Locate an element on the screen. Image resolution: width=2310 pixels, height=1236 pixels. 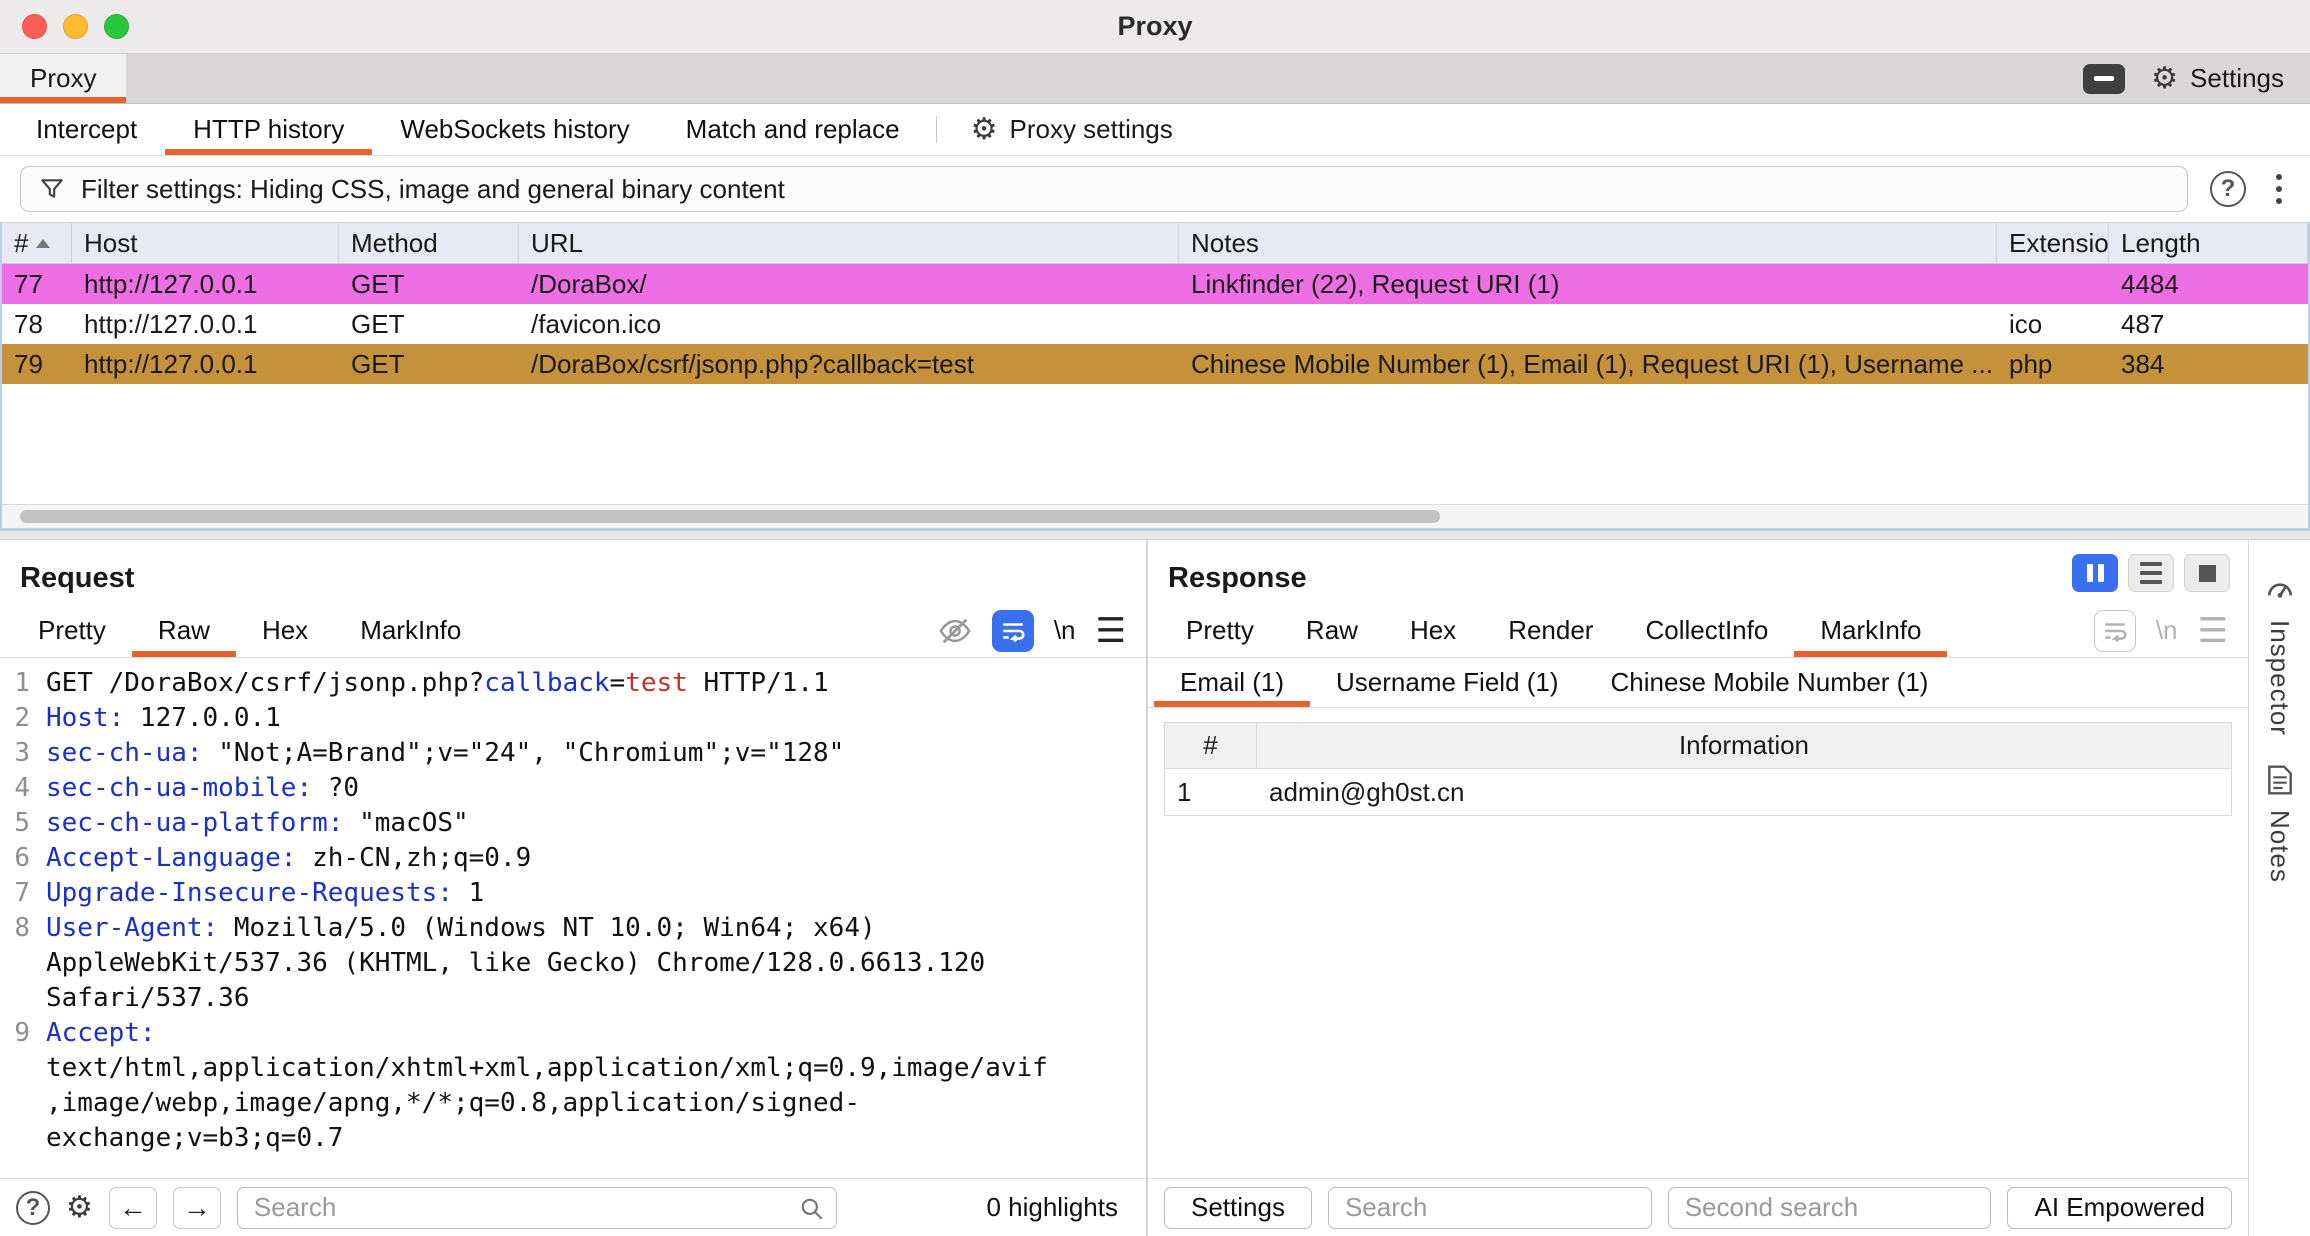
response-tab-markinfo: MarkInfo is located at coordinates (1870, 630).